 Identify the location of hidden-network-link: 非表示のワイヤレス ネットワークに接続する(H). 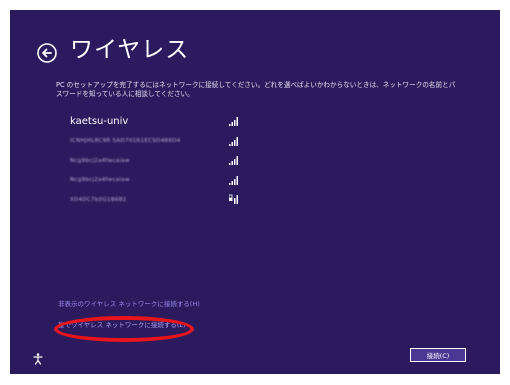
(129, 303).